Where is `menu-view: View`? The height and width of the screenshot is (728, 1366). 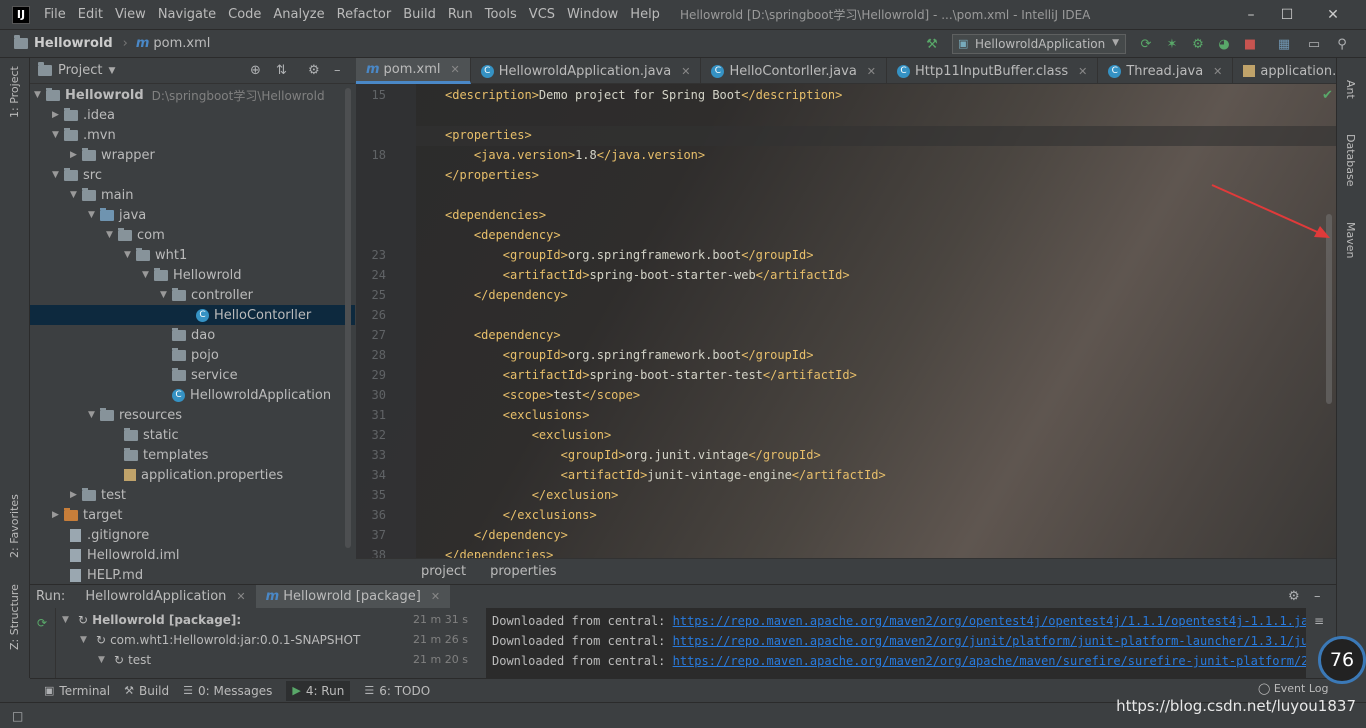 menu-view: View is located at coordinates (130, 14).